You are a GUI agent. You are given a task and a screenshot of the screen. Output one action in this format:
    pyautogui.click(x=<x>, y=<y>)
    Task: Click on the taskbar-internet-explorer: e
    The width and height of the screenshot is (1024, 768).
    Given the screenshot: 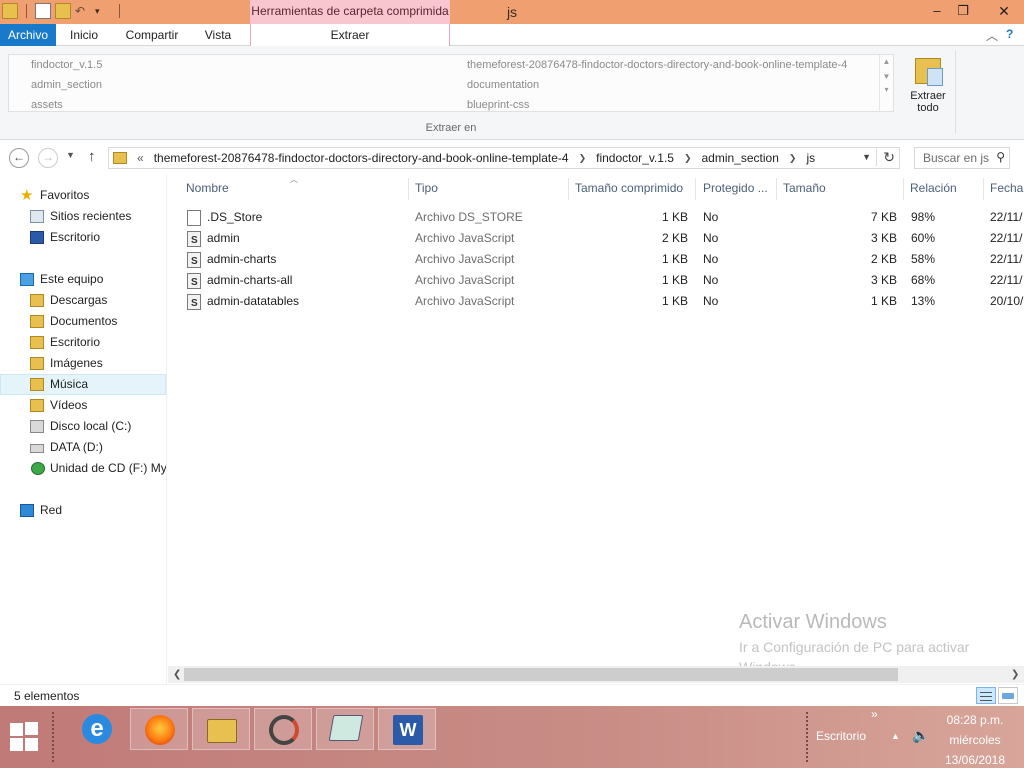 What is the action you would take?
    pyautogui.click(x=97, y=729)
    